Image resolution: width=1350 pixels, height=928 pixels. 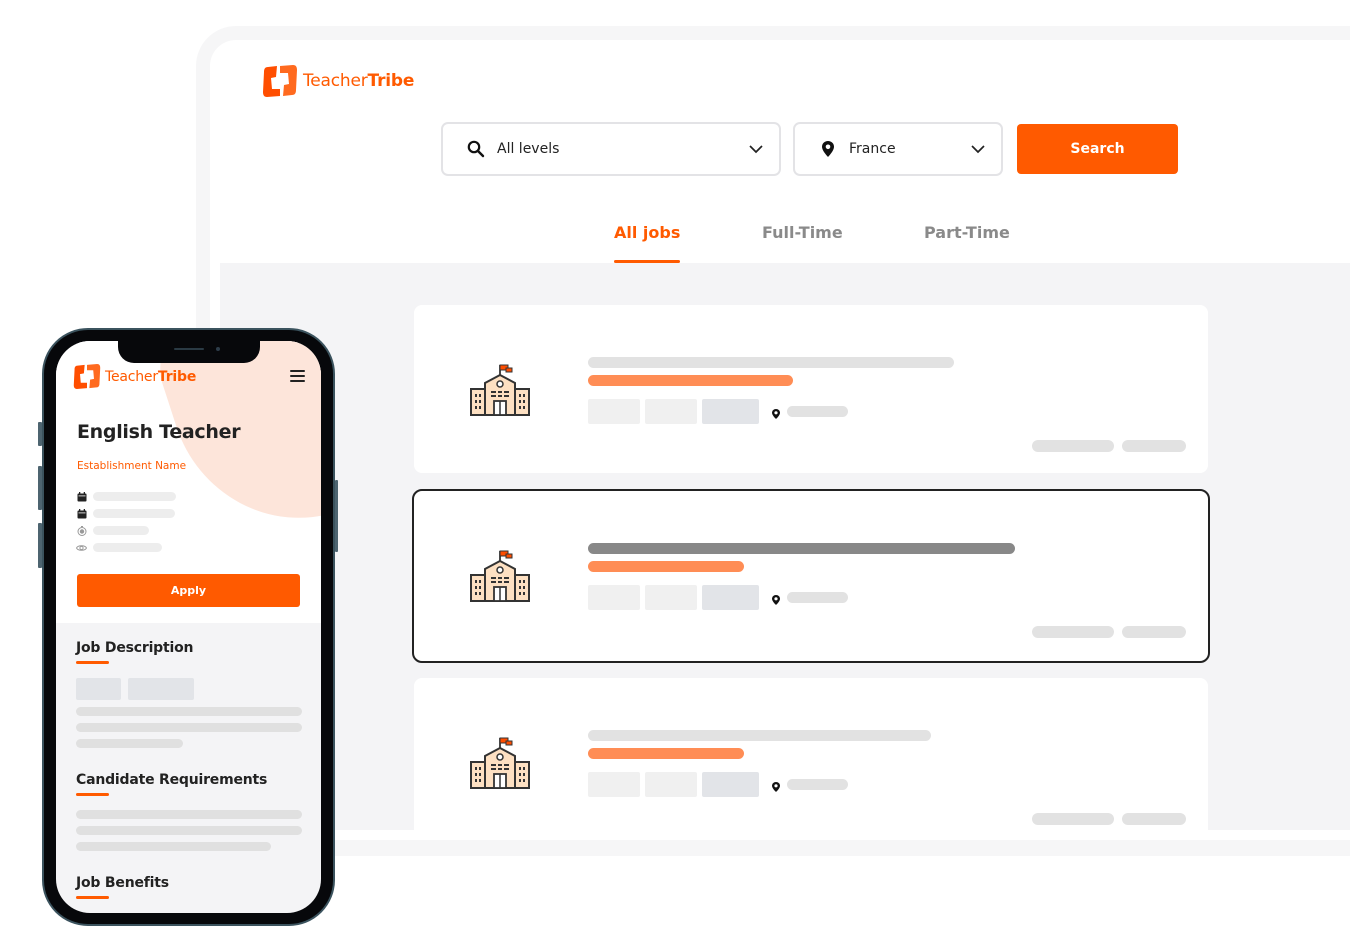 I want to click on tab-full-time: Full-Time, so click(x=802, y=243).